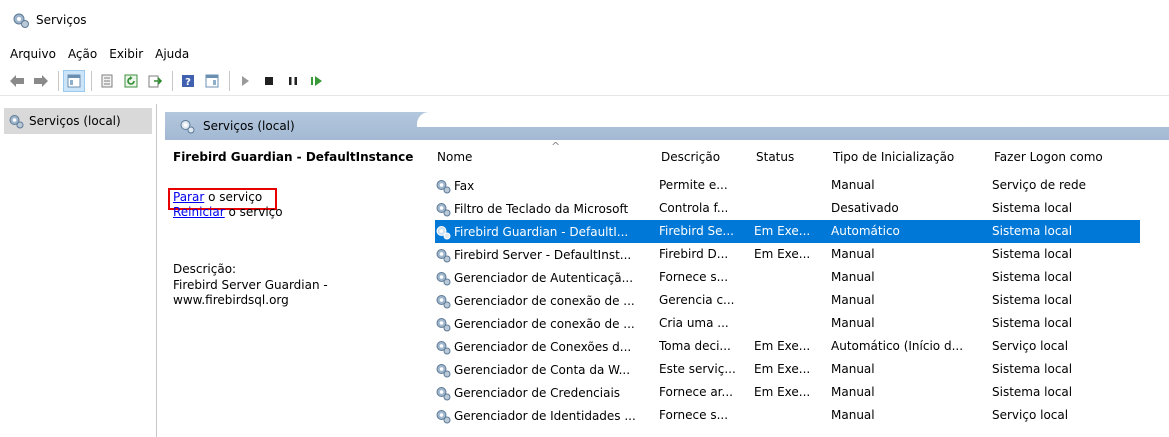  What do you see at coordinates (131, 81) in the screenshot?
I see `refresh-button` at bounding box center [131, 81].